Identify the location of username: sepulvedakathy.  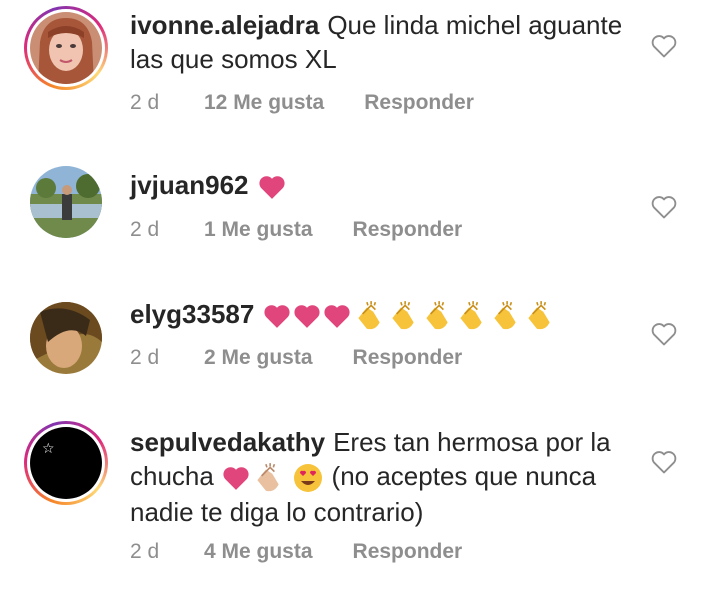
(227, 442).